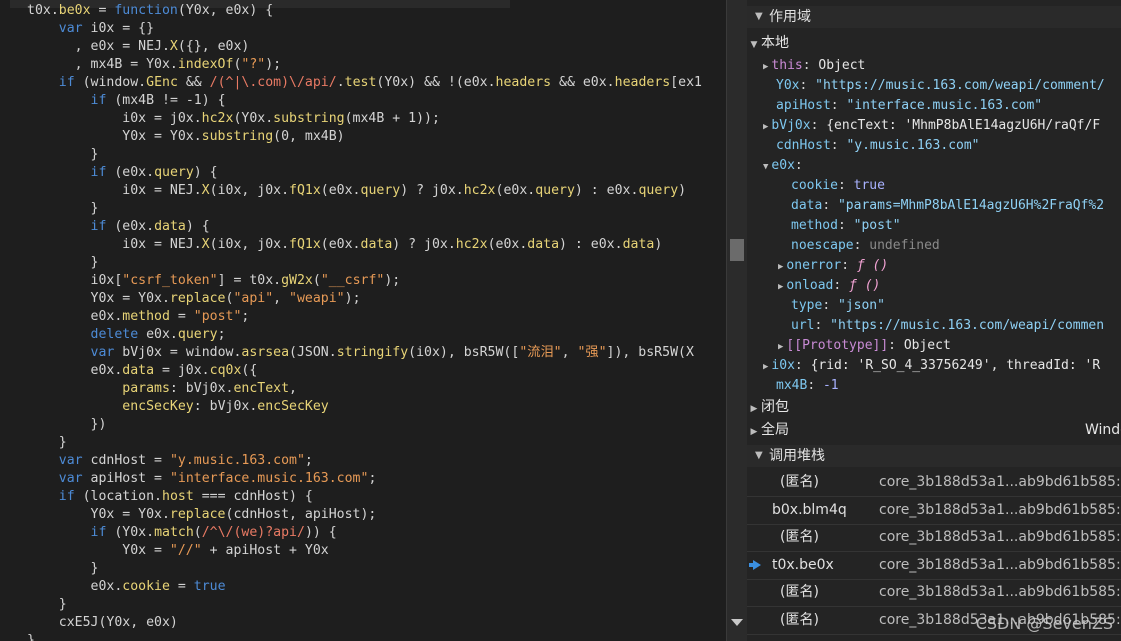 The height and width of the screenshot is (641, 1121). I want to click on callstack-frame: (匿名) core_3b188d53a1...ab9bd61b585:21, so click(934, 483).